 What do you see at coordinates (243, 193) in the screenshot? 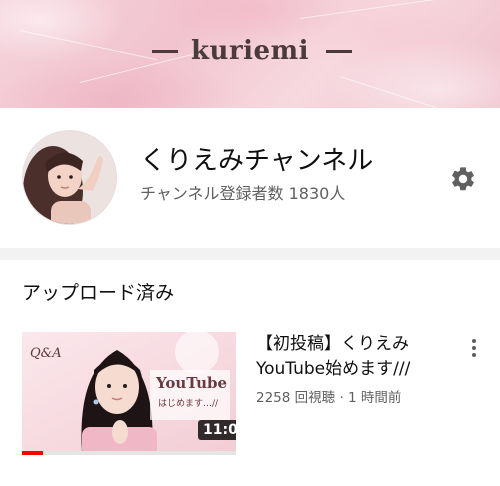
I see `subscriber-count: チャンネル登録者数 1830人` at bounding box center [243, 193].